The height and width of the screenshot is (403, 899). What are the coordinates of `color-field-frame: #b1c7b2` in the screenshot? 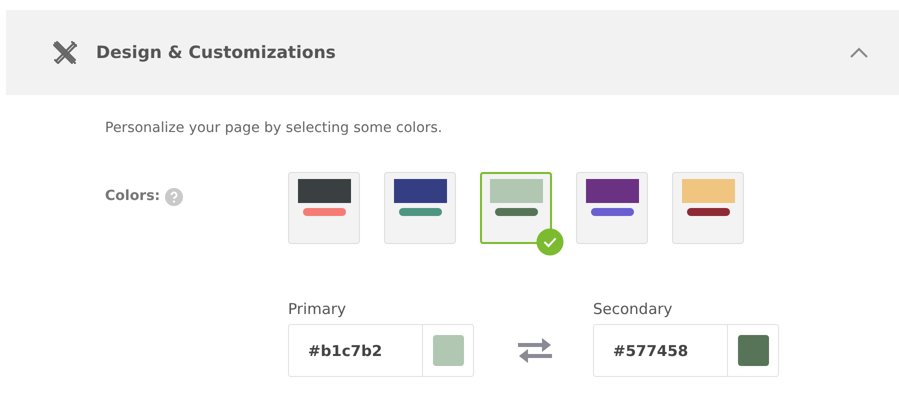 It's located at (381, 350).